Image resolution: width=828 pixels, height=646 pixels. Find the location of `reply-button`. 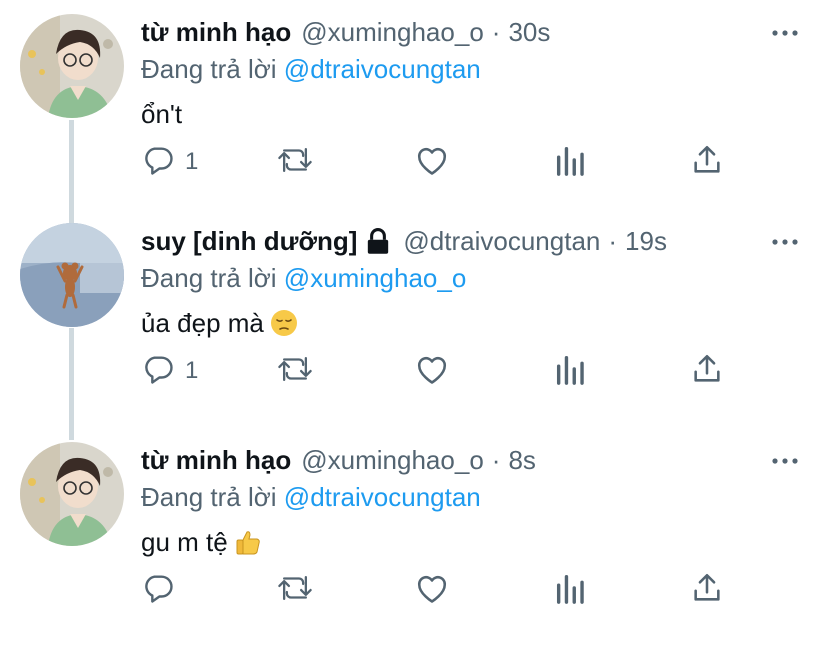

reply-button is located at coordinates (163, 590).